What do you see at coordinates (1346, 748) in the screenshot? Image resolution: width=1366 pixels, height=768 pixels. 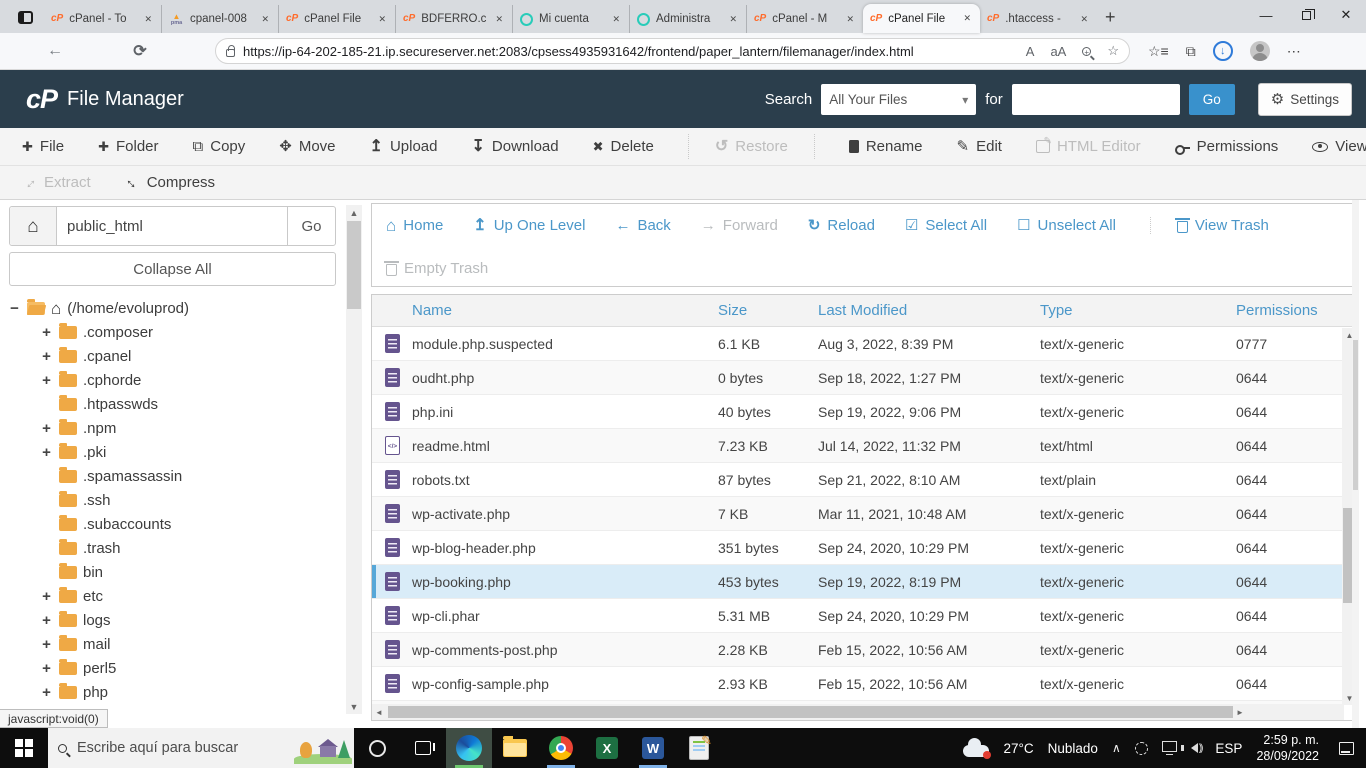 I see `action-center-icon` at bounding box center [1346, 748].